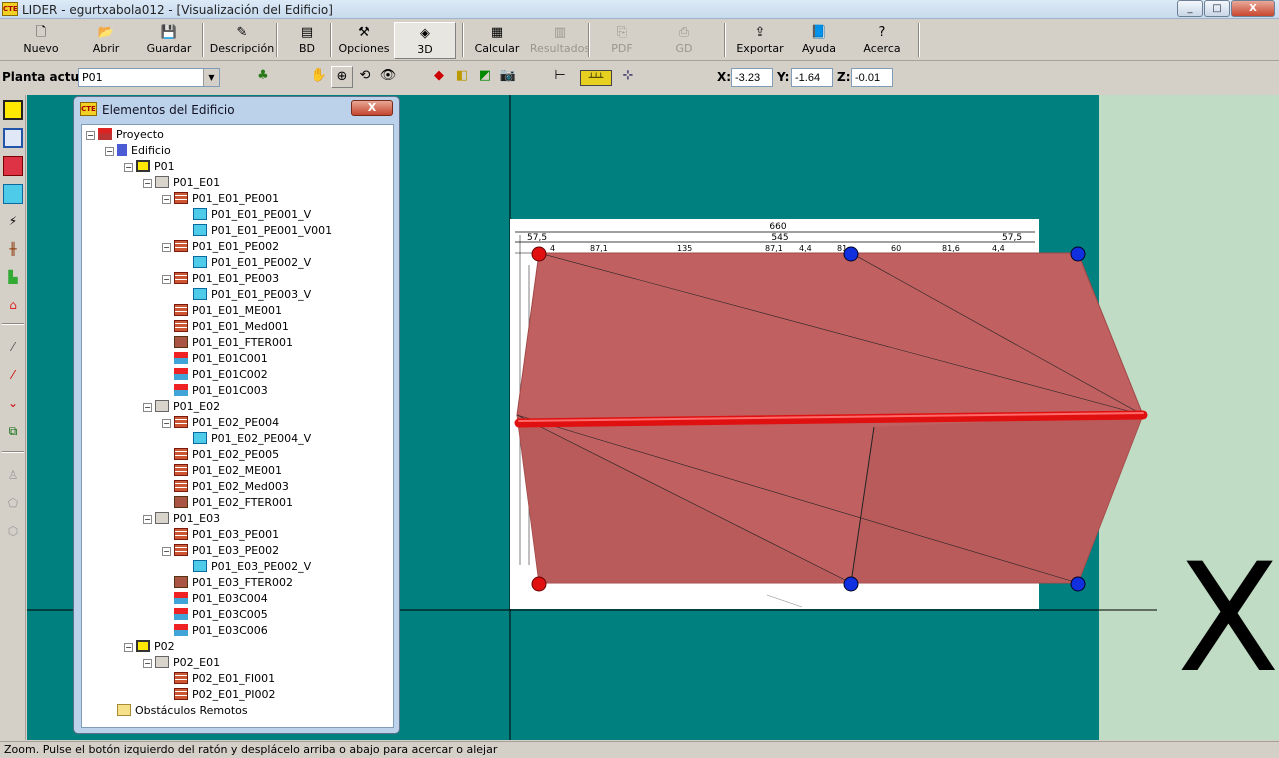 This screenshot has width=1279, height=758. I want to click on tree-node: − P01_E03_PE002, so click(220, 551).